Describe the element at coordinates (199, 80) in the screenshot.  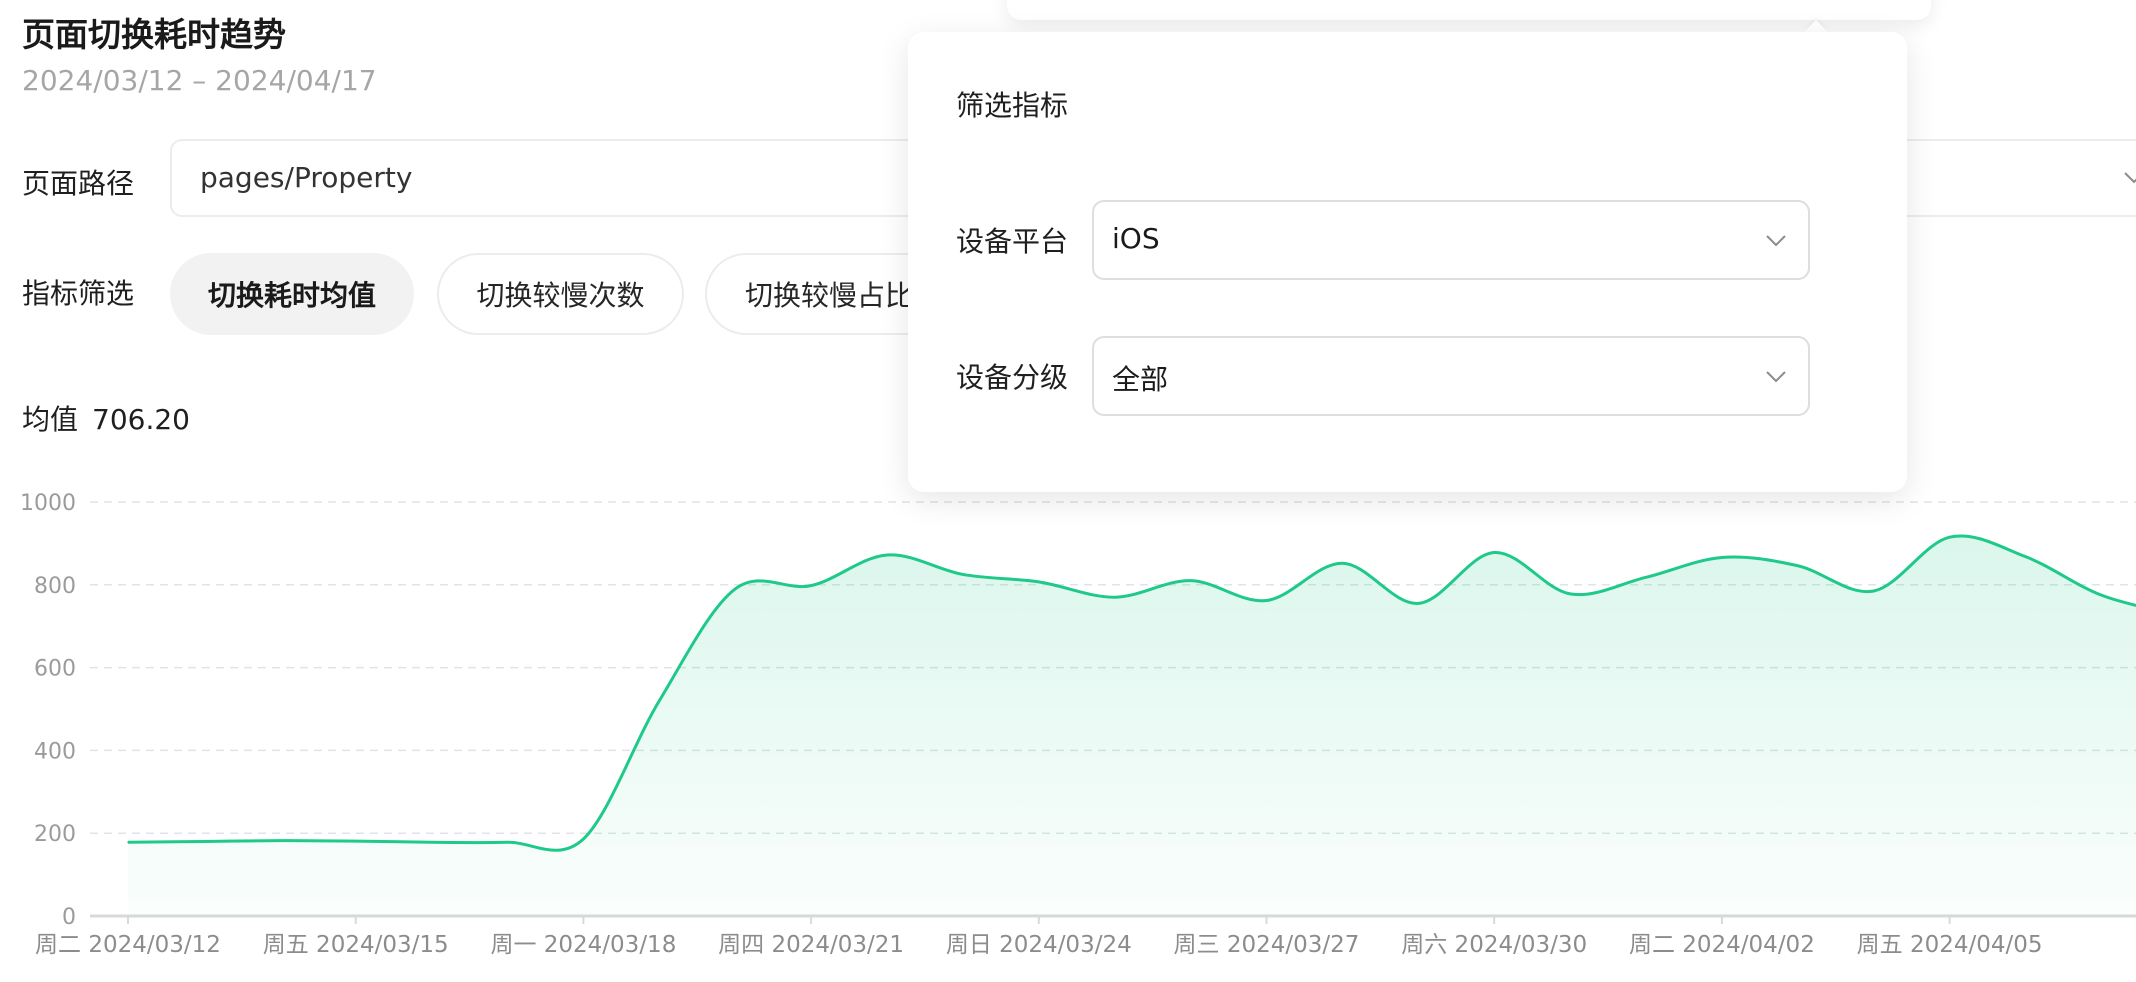
I see `date-range: 2024/03/12 – 2024/04/17` at that location.